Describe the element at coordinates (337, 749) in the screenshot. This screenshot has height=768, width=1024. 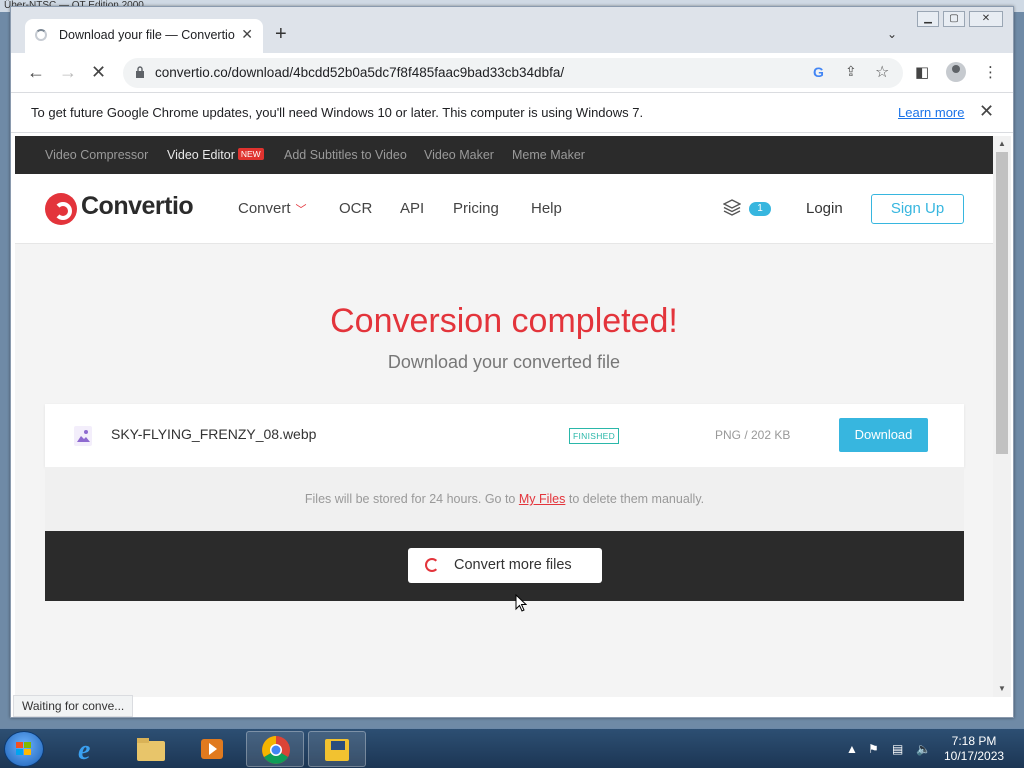
I see `taskbar-python-app-icon` at that location.